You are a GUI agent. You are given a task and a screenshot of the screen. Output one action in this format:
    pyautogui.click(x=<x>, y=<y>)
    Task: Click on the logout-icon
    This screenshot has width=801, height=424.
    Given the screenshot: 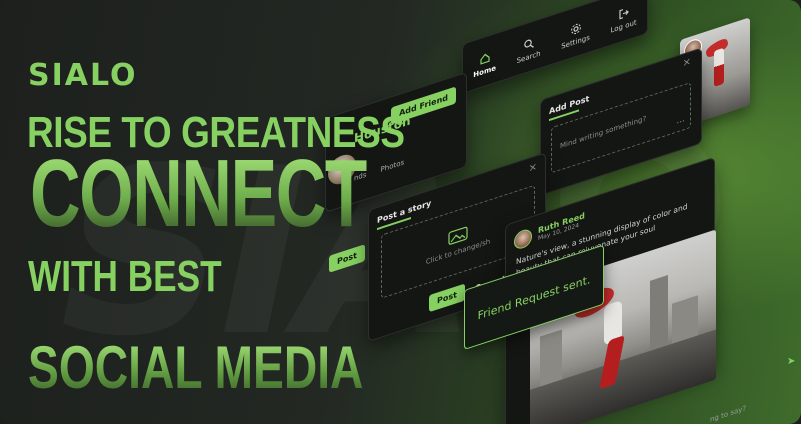 What is the action you would take?
    pyautogui.click(x=623, y=14)
    